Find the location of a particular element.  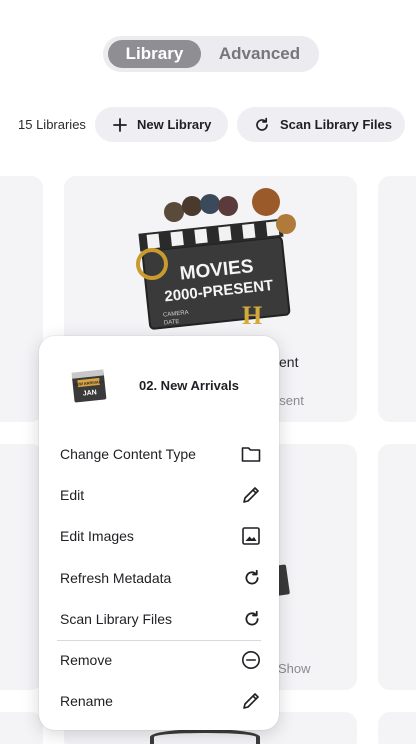

menu-item-edit-images: Edit Images is located at coordinates (159, 536).